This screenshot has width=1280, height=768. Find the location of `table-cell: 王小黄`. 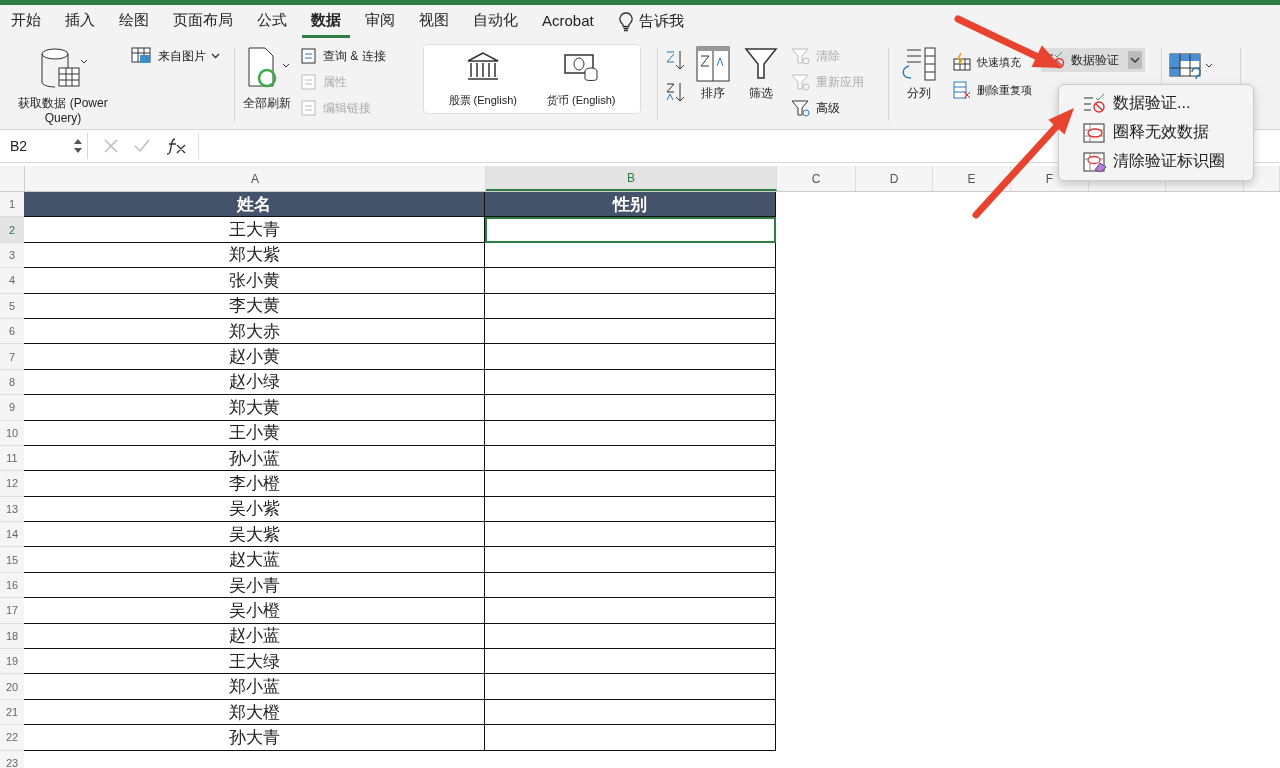

table-cell: 王小黄 is located at coordinates (254, 433).